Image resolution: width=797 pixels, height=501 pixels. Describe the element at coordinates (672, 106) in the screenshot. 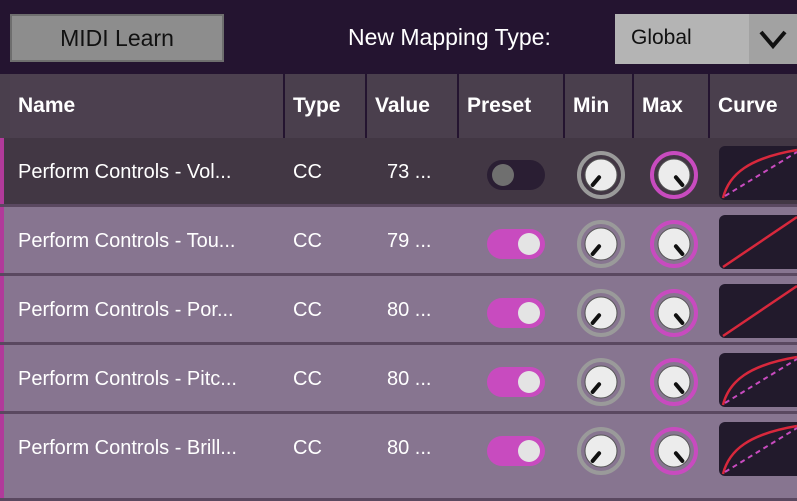

I see `column-header-max: Max` at that location.